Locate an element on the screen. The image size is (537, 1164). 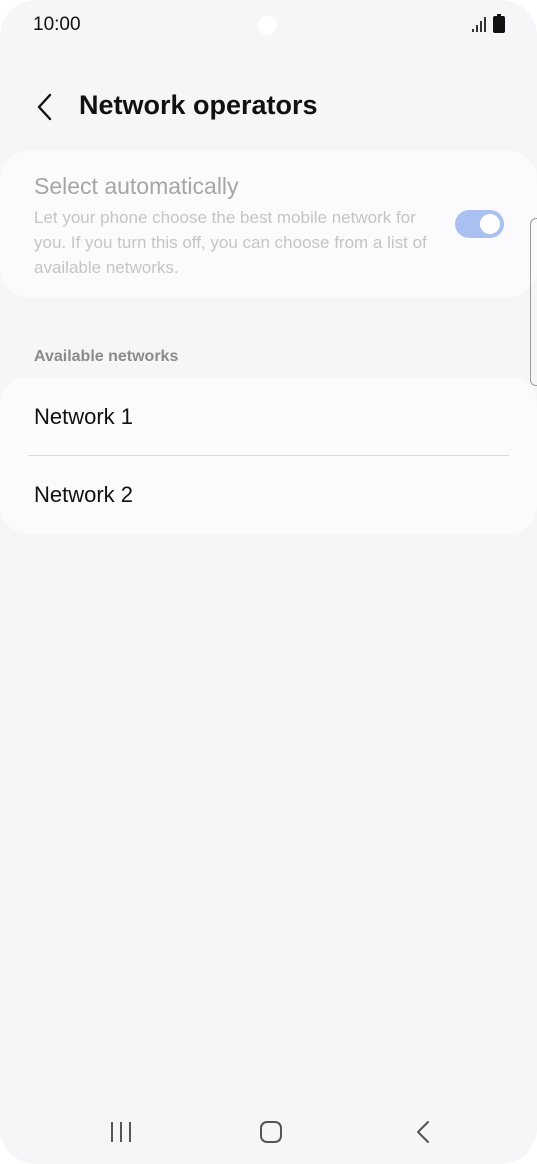
status-time: 10:00 is located at coordinates (57, 24).